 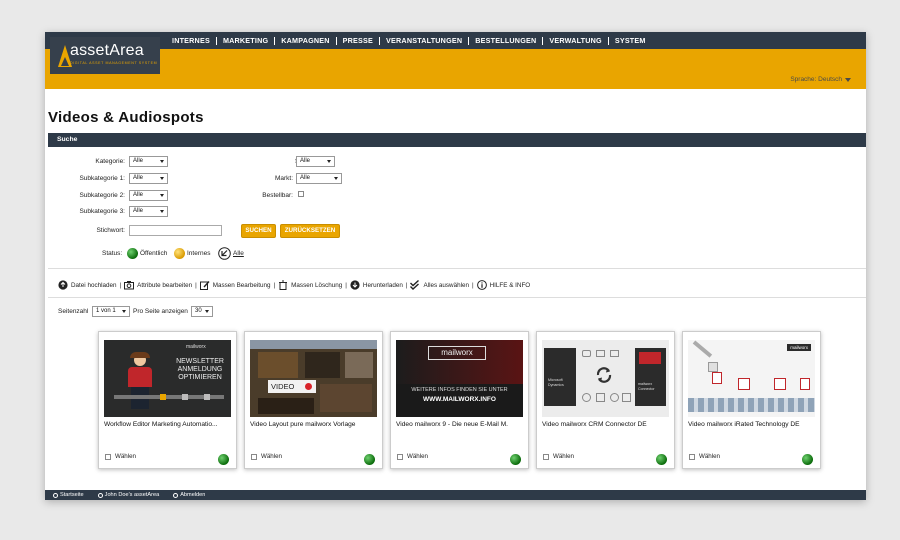 I want to click on asset-title: Video Layout pure mailworx Vorlage, so click(x=315, y=424).